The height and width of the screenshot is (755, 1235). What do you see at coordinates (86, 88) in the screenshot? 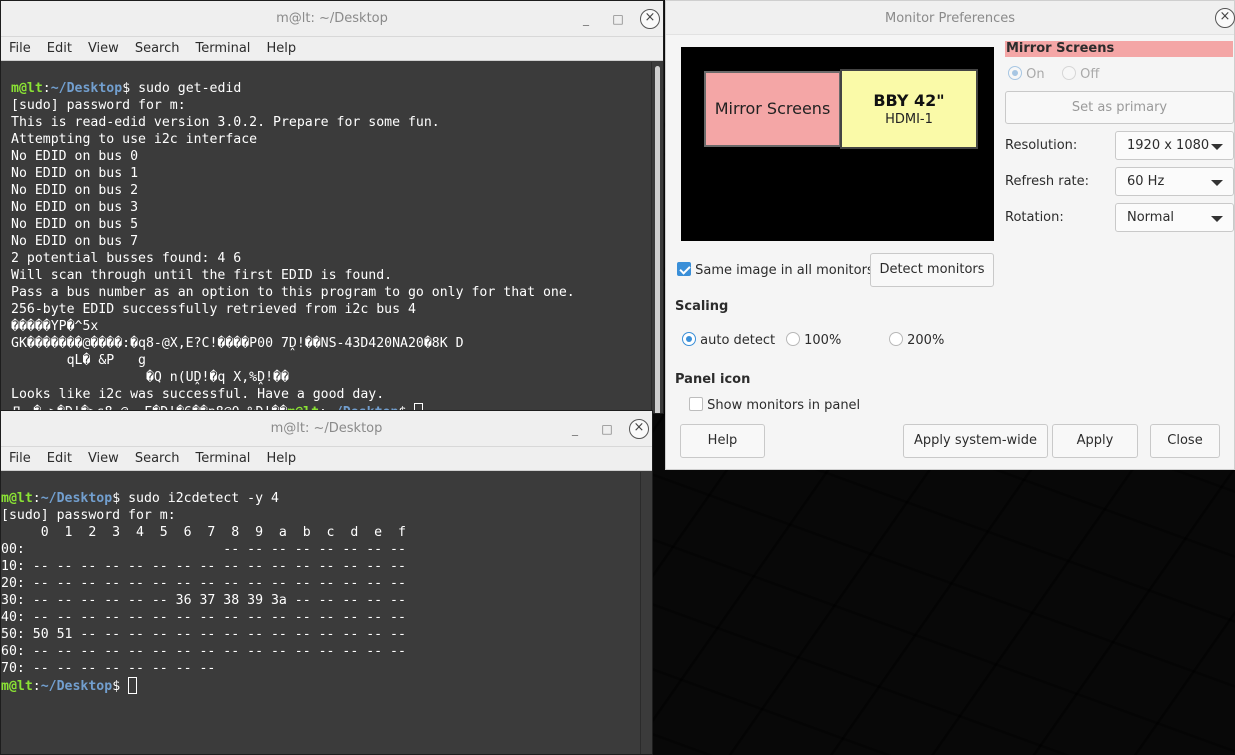
I see `prompt-path: ~/Desktop` at bounding box center [86, 88].